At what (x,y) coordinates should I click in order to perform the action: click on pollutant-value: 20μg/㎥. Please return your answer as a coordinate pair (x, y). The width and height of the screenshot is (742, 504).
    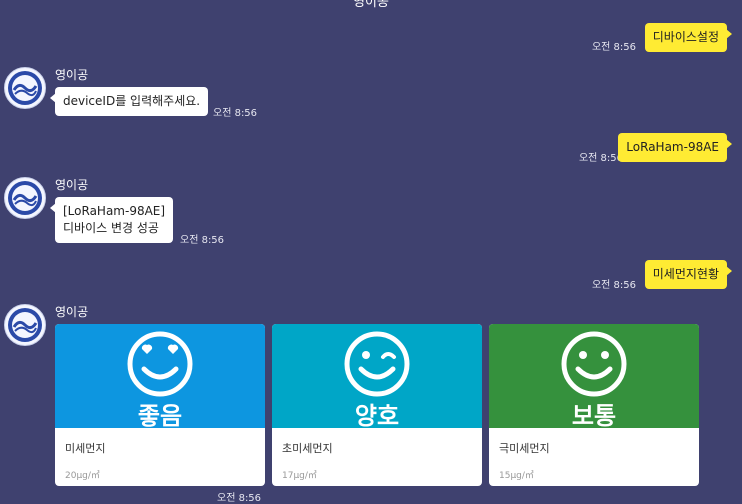
    Looking at the image, I should click on (82, 476).